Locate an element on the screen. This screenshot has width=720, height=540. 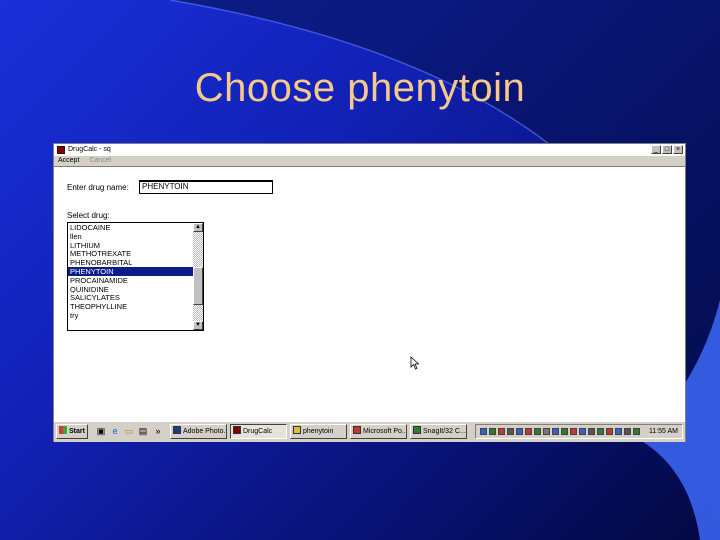
desktop-icon: ▣ is located at coordinates (101, 431).